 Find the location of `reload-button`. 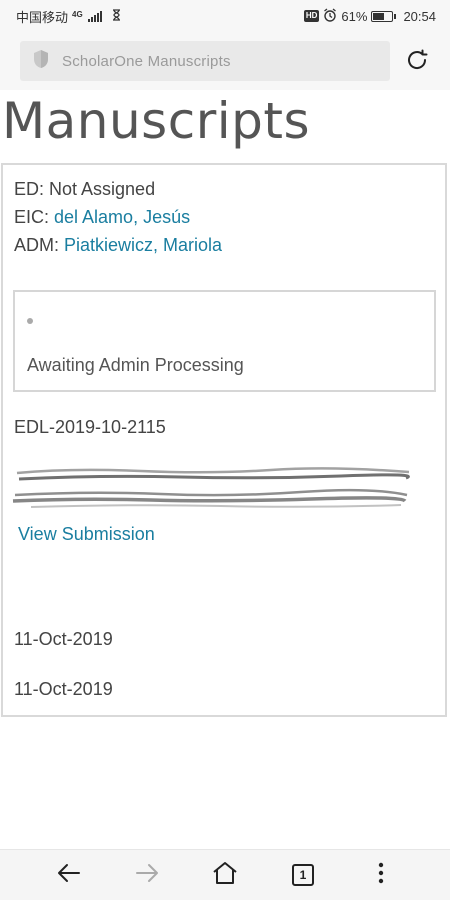

reload-button is located at coordinates (417, 62).